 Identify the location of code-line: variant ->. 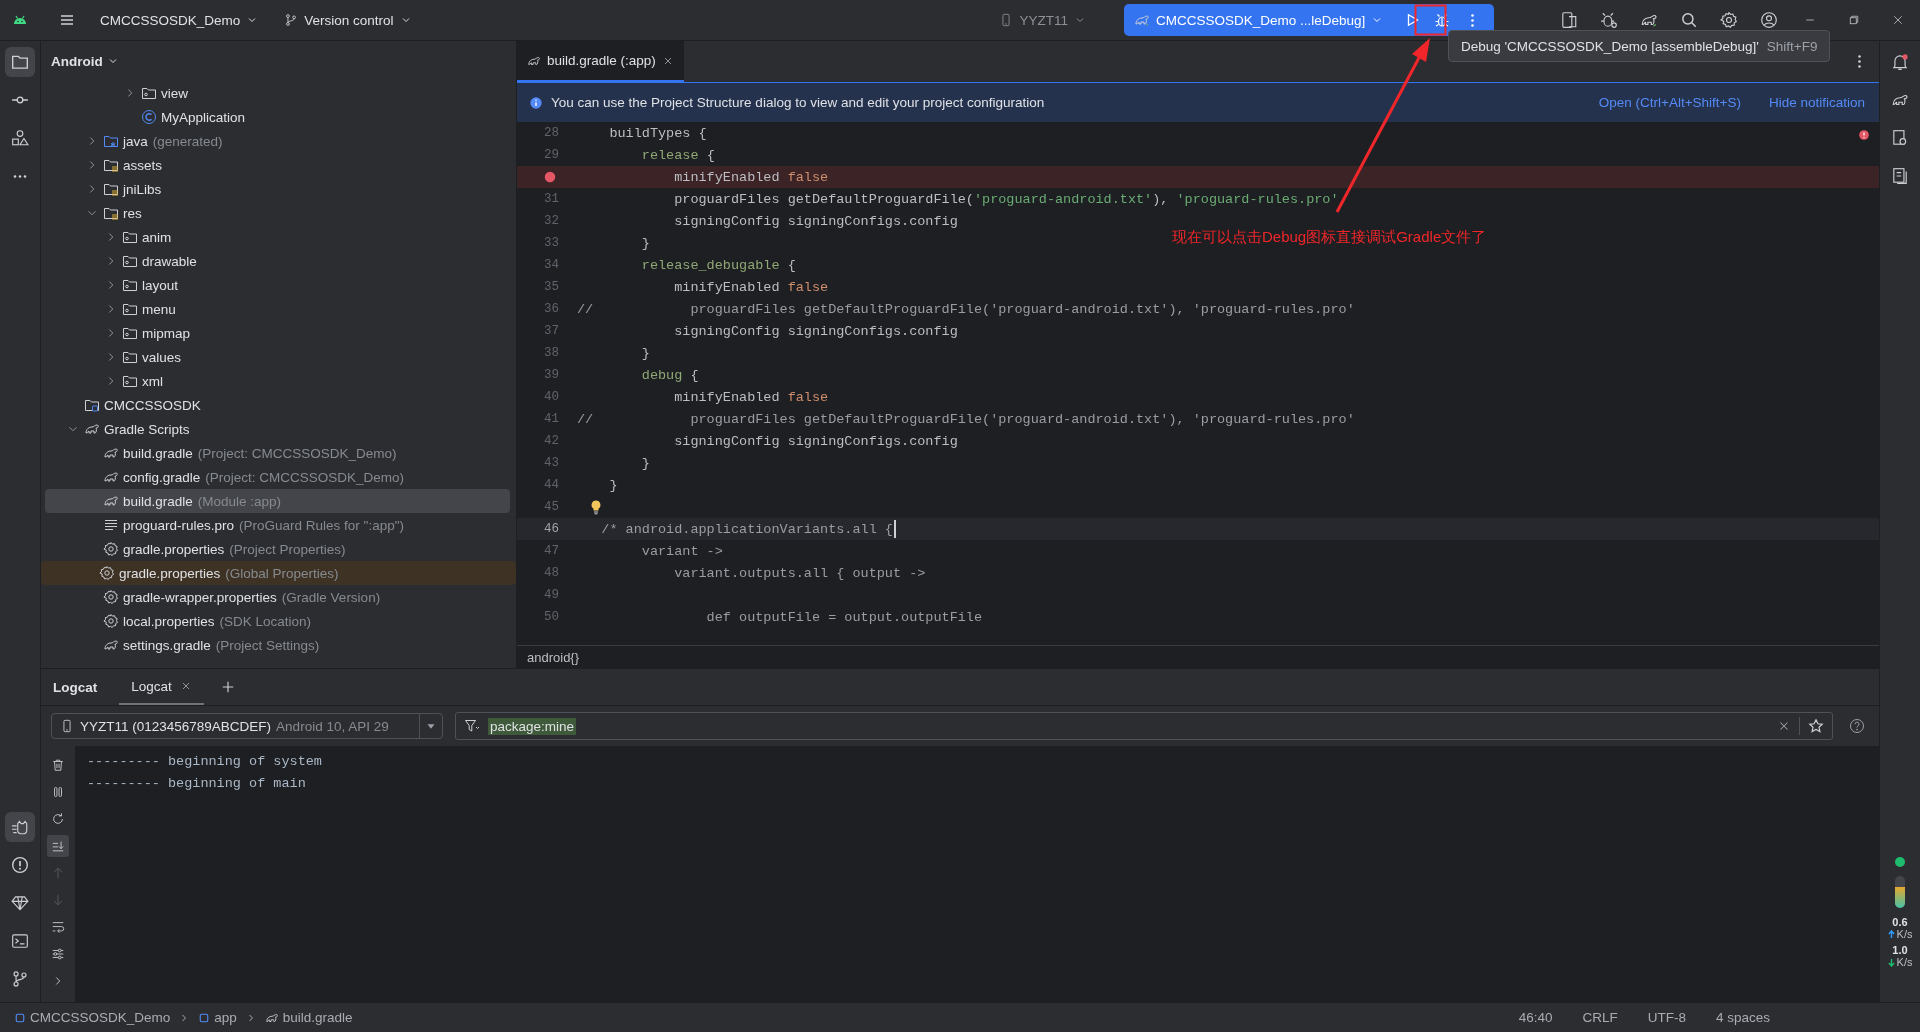
(681, 551).